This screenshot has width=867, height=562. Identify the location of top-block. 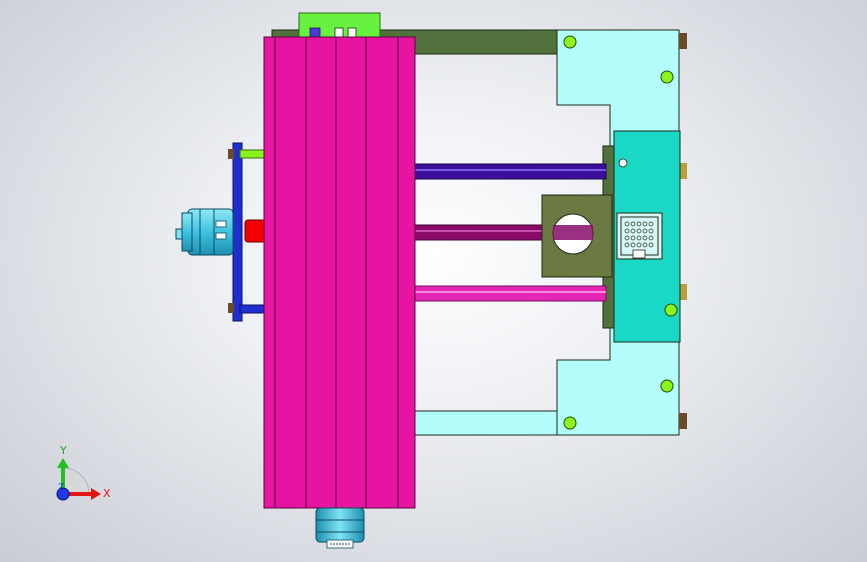
(339, 26).